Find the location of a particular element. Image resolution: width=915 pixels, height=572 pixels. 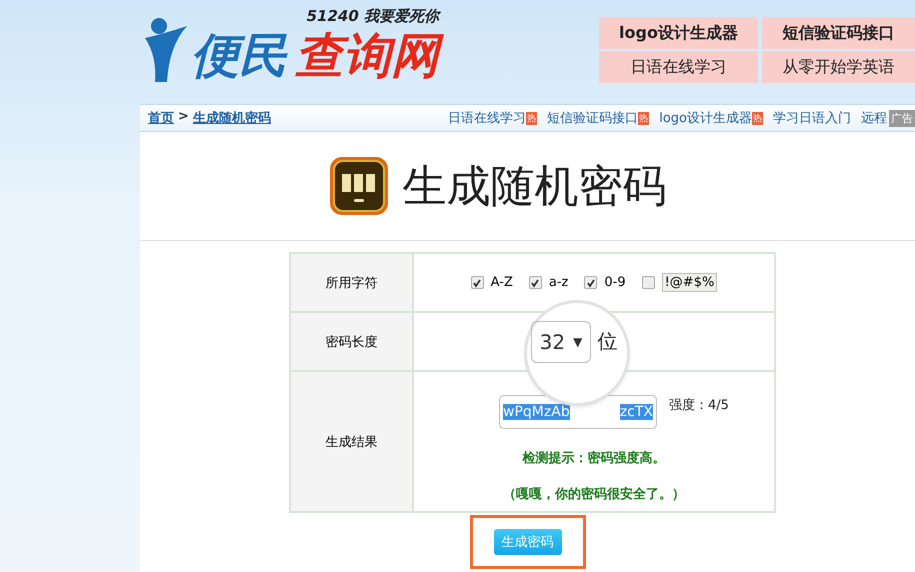

checkbox-label: a-z is located at coordinates (558, 282).